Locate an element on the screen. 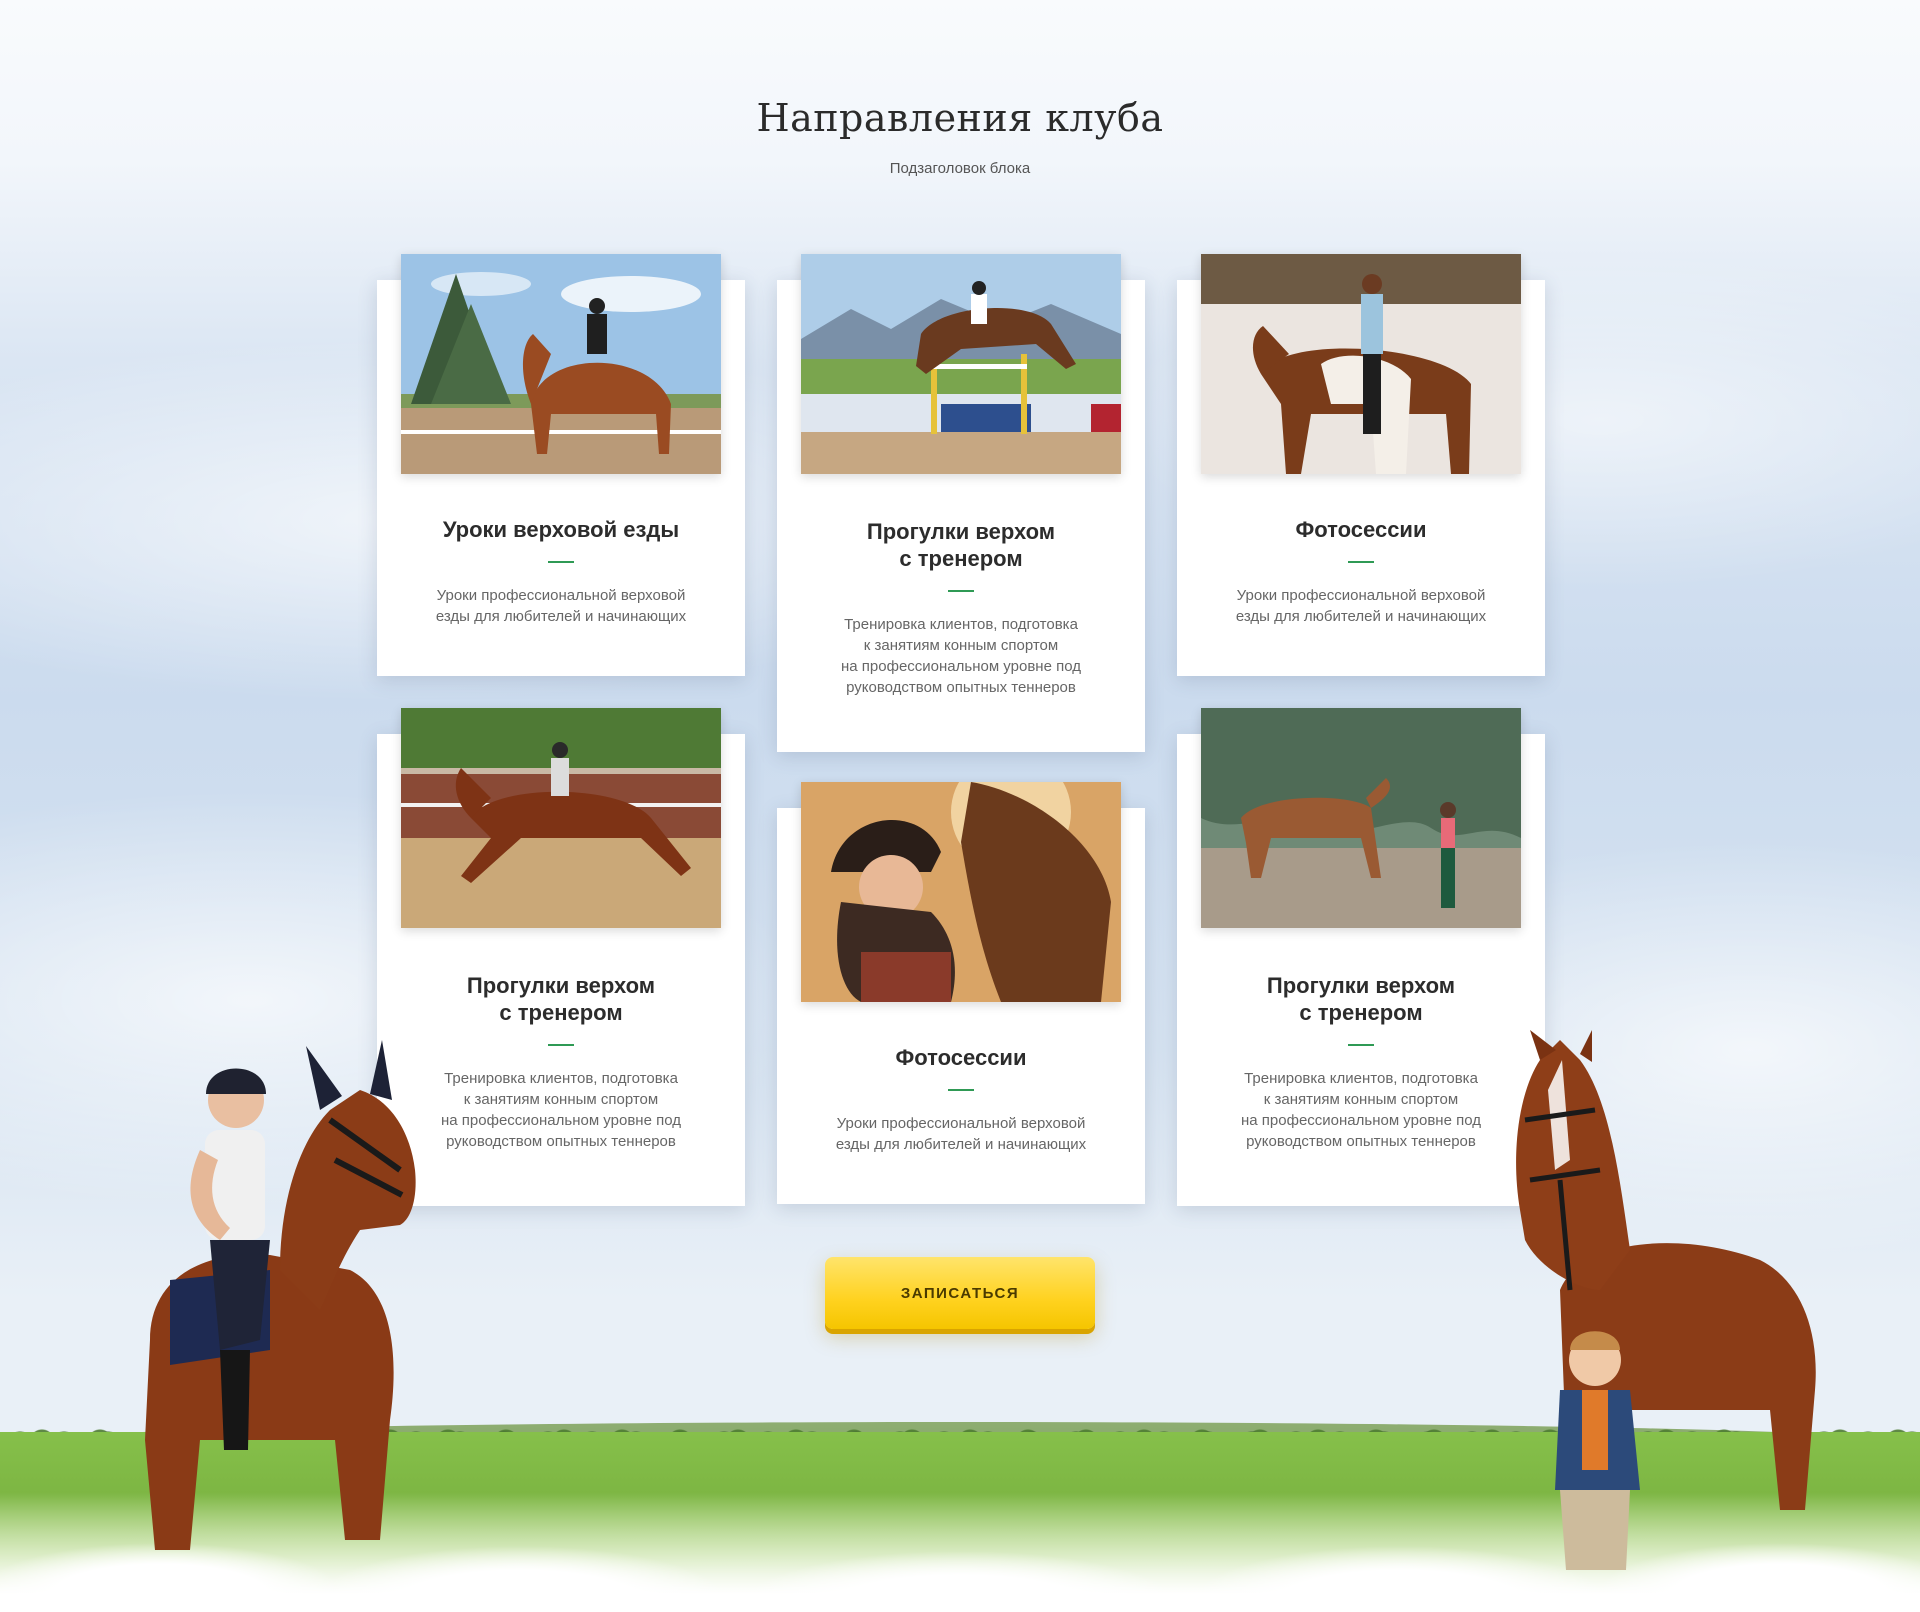  section-subtitle: Подзаголовок блока is located at coordinates (960, 168).